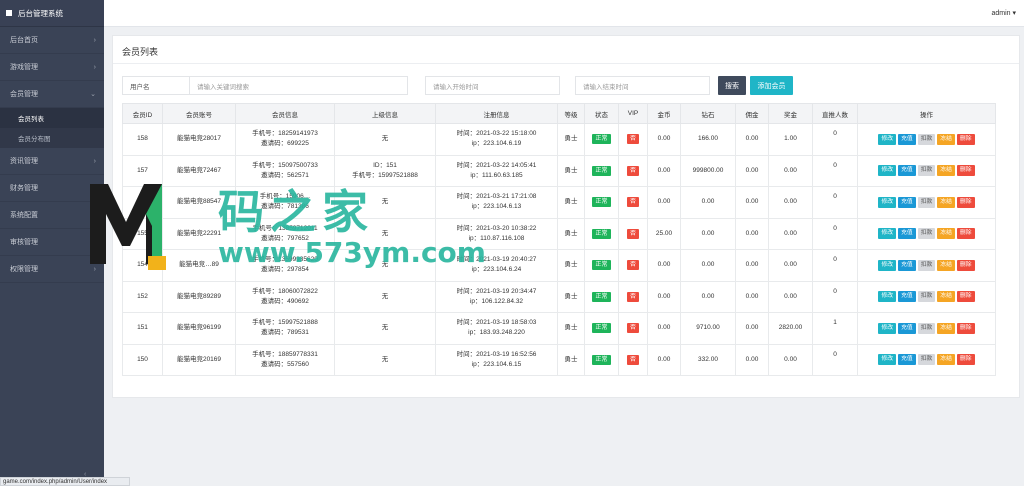 The height and width of the screenshot is (486, 1024). What do you see at coordinates (285, 238) in the screenshot?
I see `member-invite-code: 邀请码：797652` at bounding box center [285, 238].